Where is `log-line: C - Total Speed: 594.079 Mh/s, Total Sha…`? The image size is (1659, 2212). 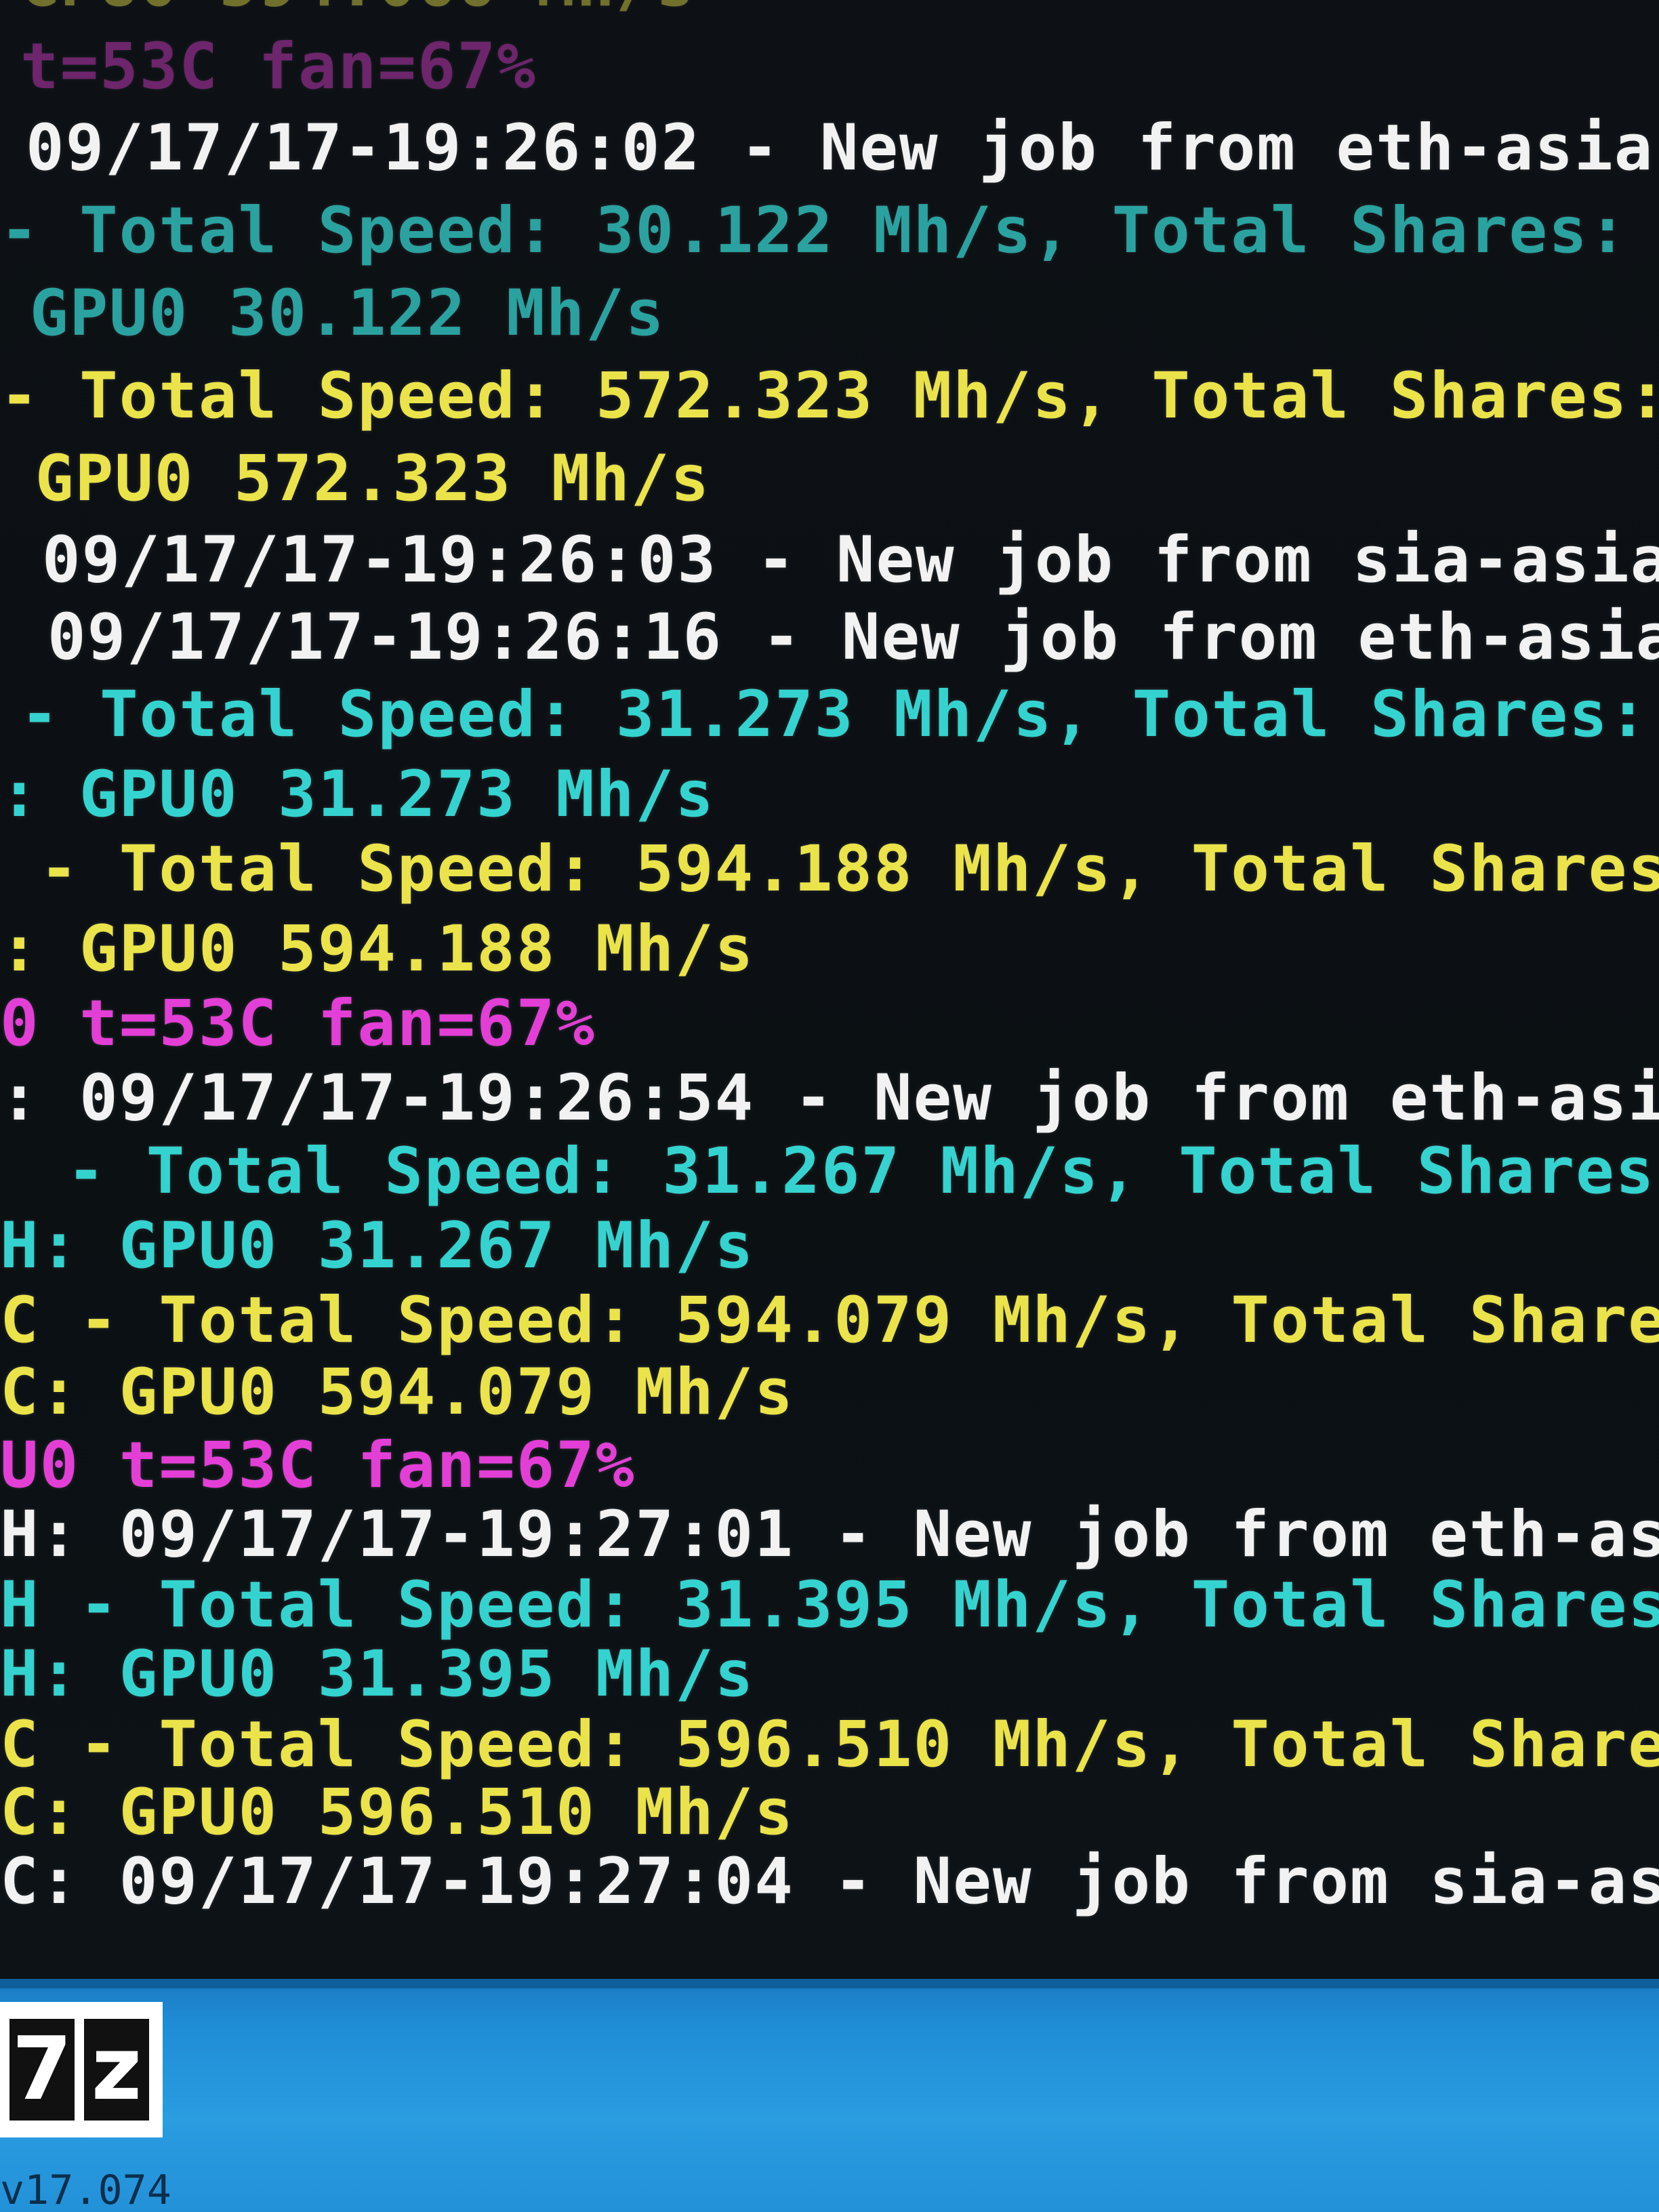
log-line: C - Total Speed: 594.079 Mh/s, Total Sha… is located at coordinates (829, 1320).